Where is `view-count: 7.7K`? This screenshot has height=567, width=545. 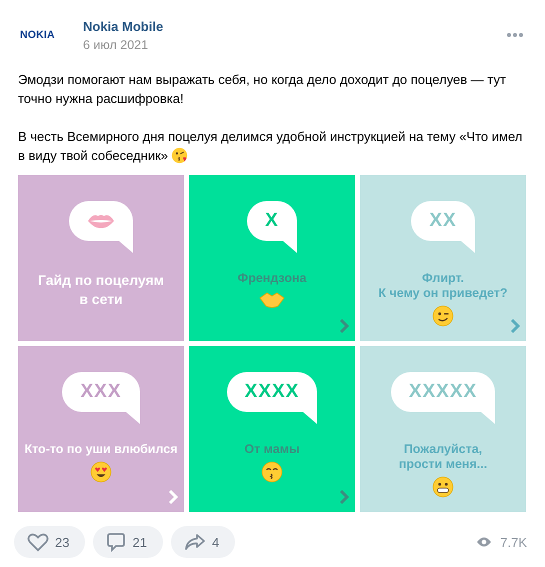 view-count: 7.7K is located at coordinates (513, 542).